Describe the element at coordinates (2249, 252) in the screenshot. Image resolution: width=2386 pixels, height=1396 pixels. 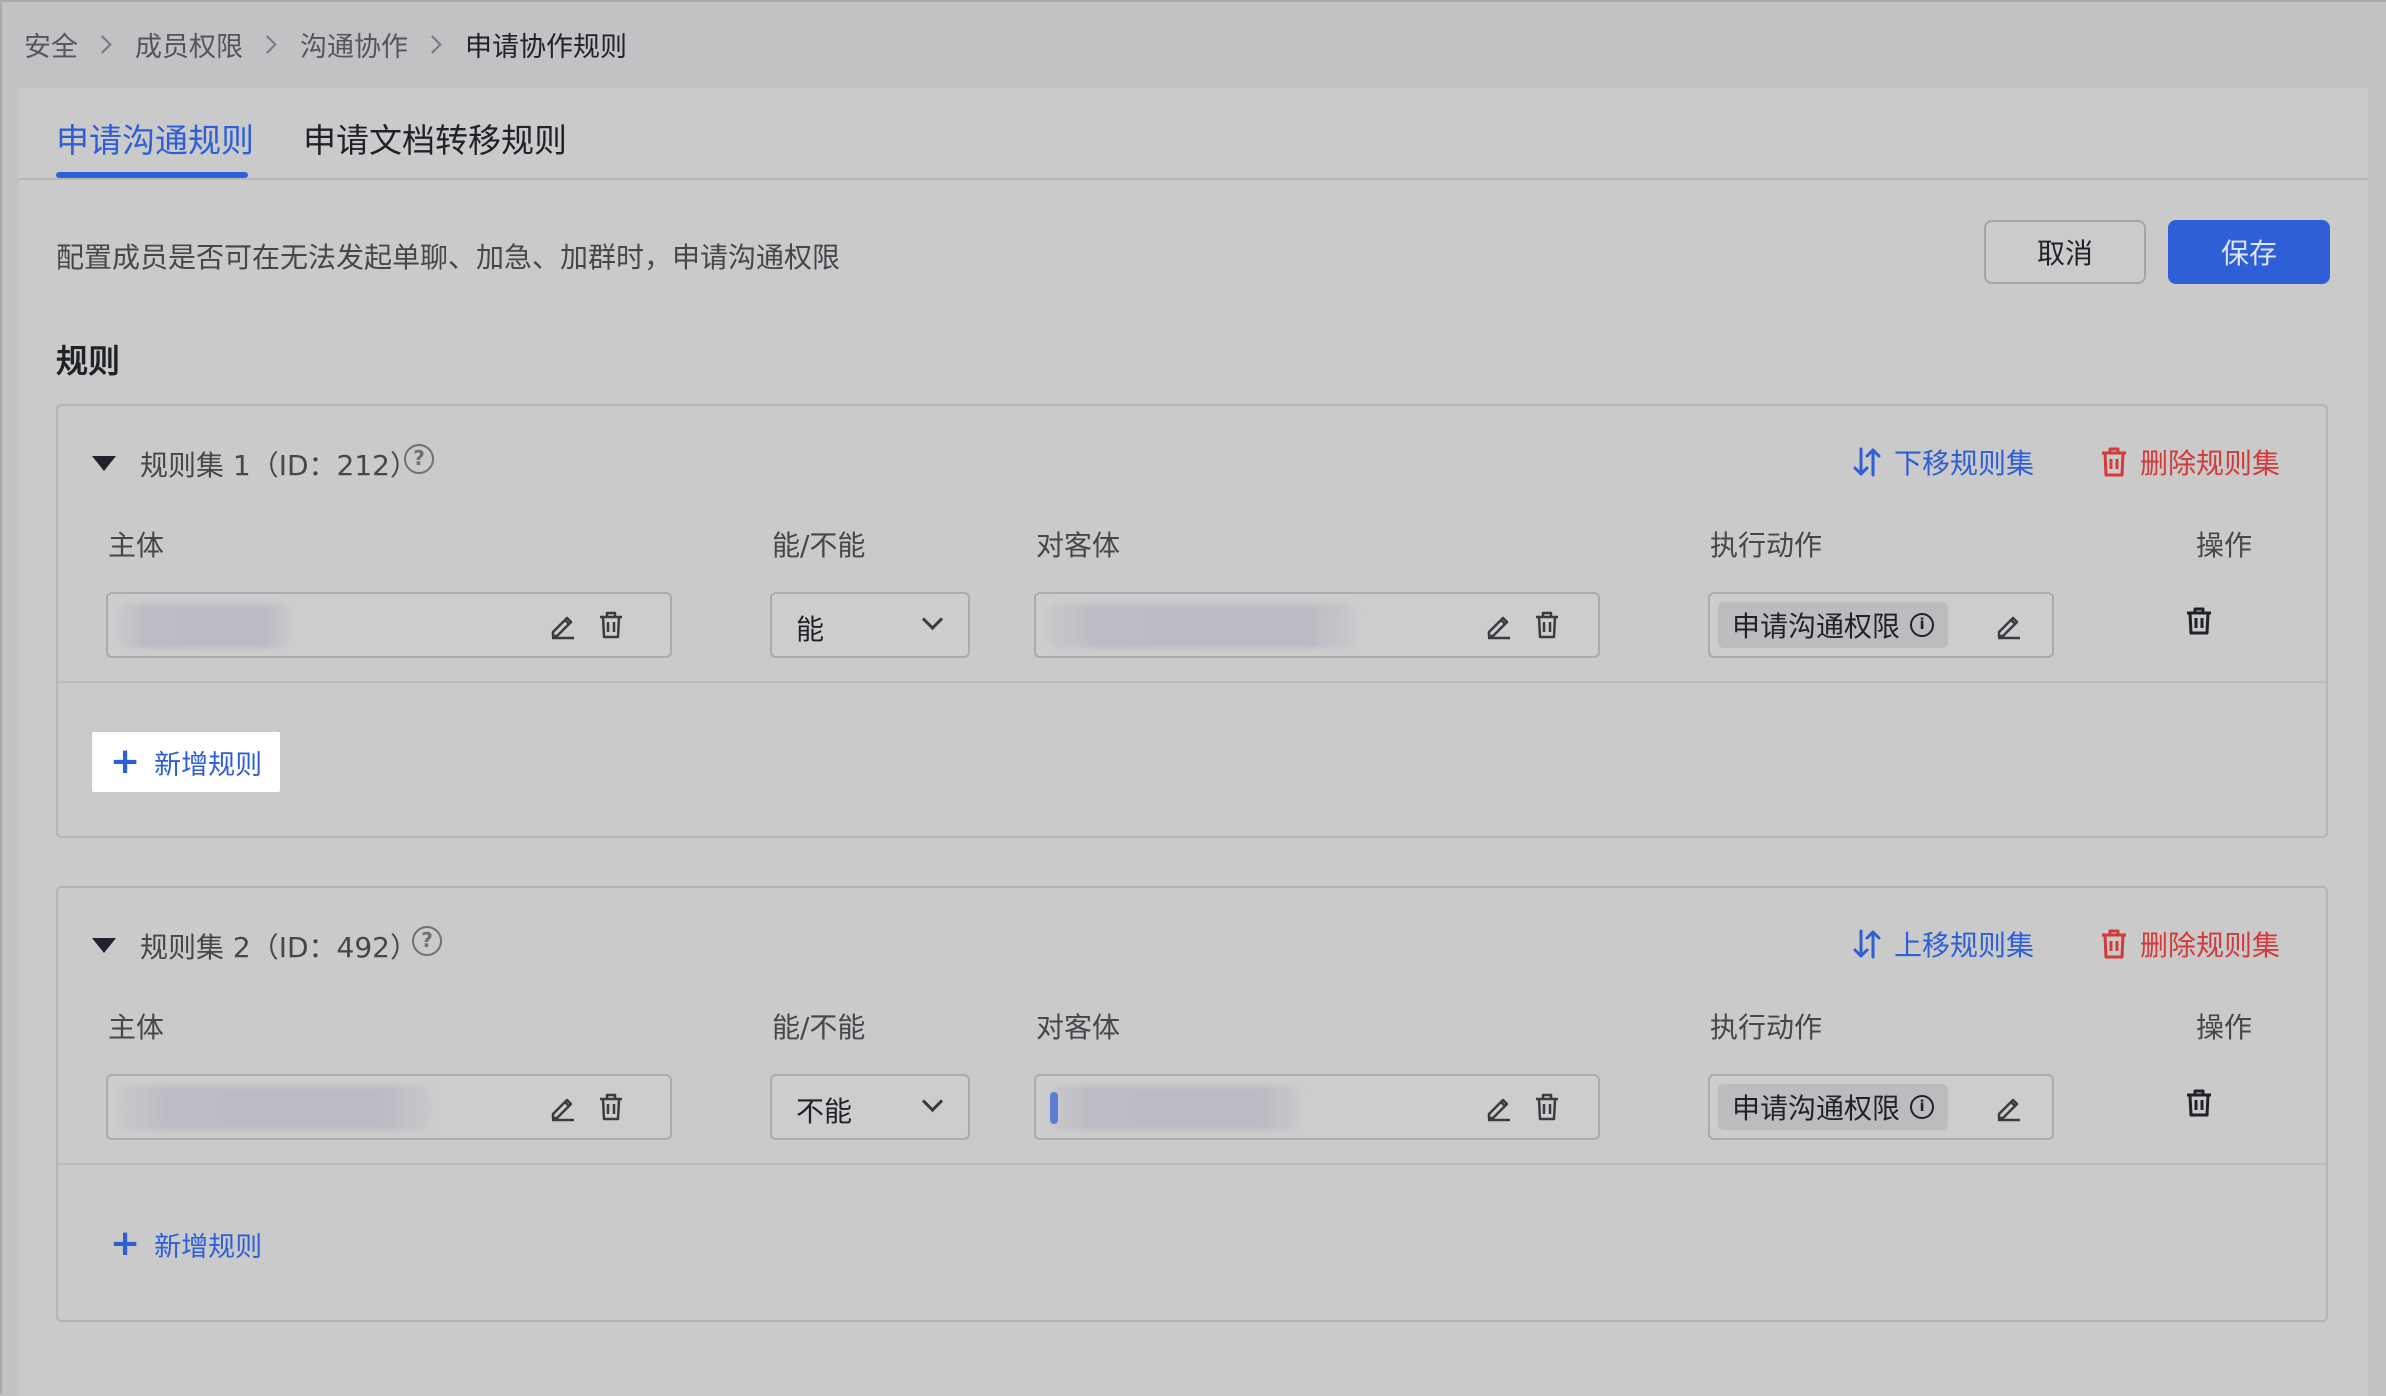
I see `save-button: 保存` at that location.